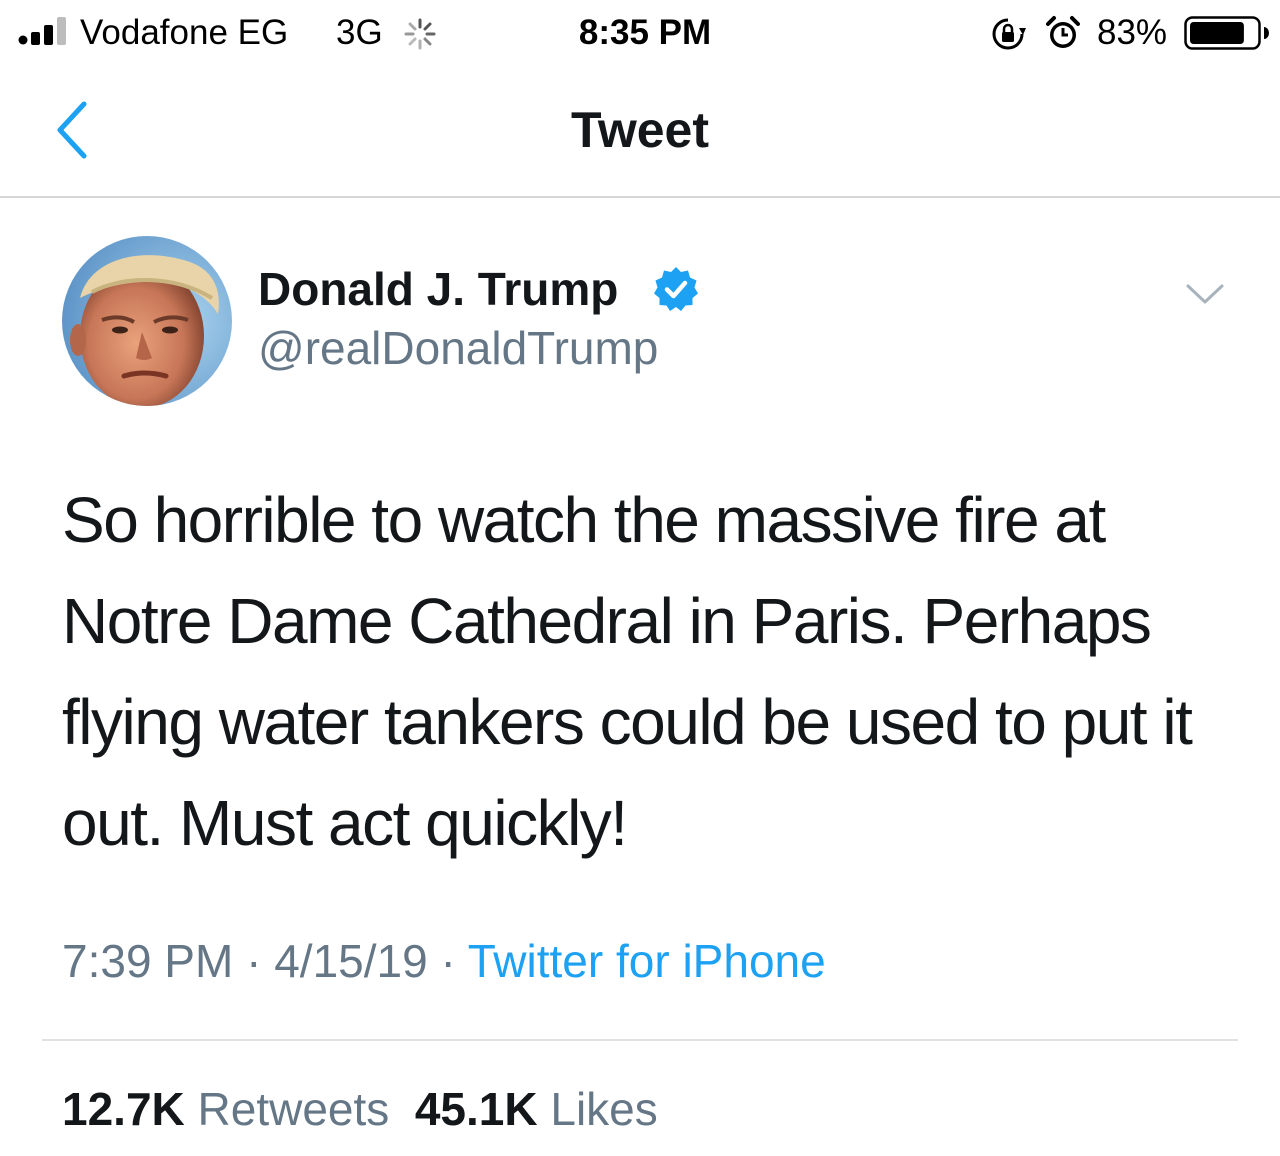 The height and width of the screenshot is (1156, 1280). I want to click on retweets-label: Retweets, so click(293, 1109).